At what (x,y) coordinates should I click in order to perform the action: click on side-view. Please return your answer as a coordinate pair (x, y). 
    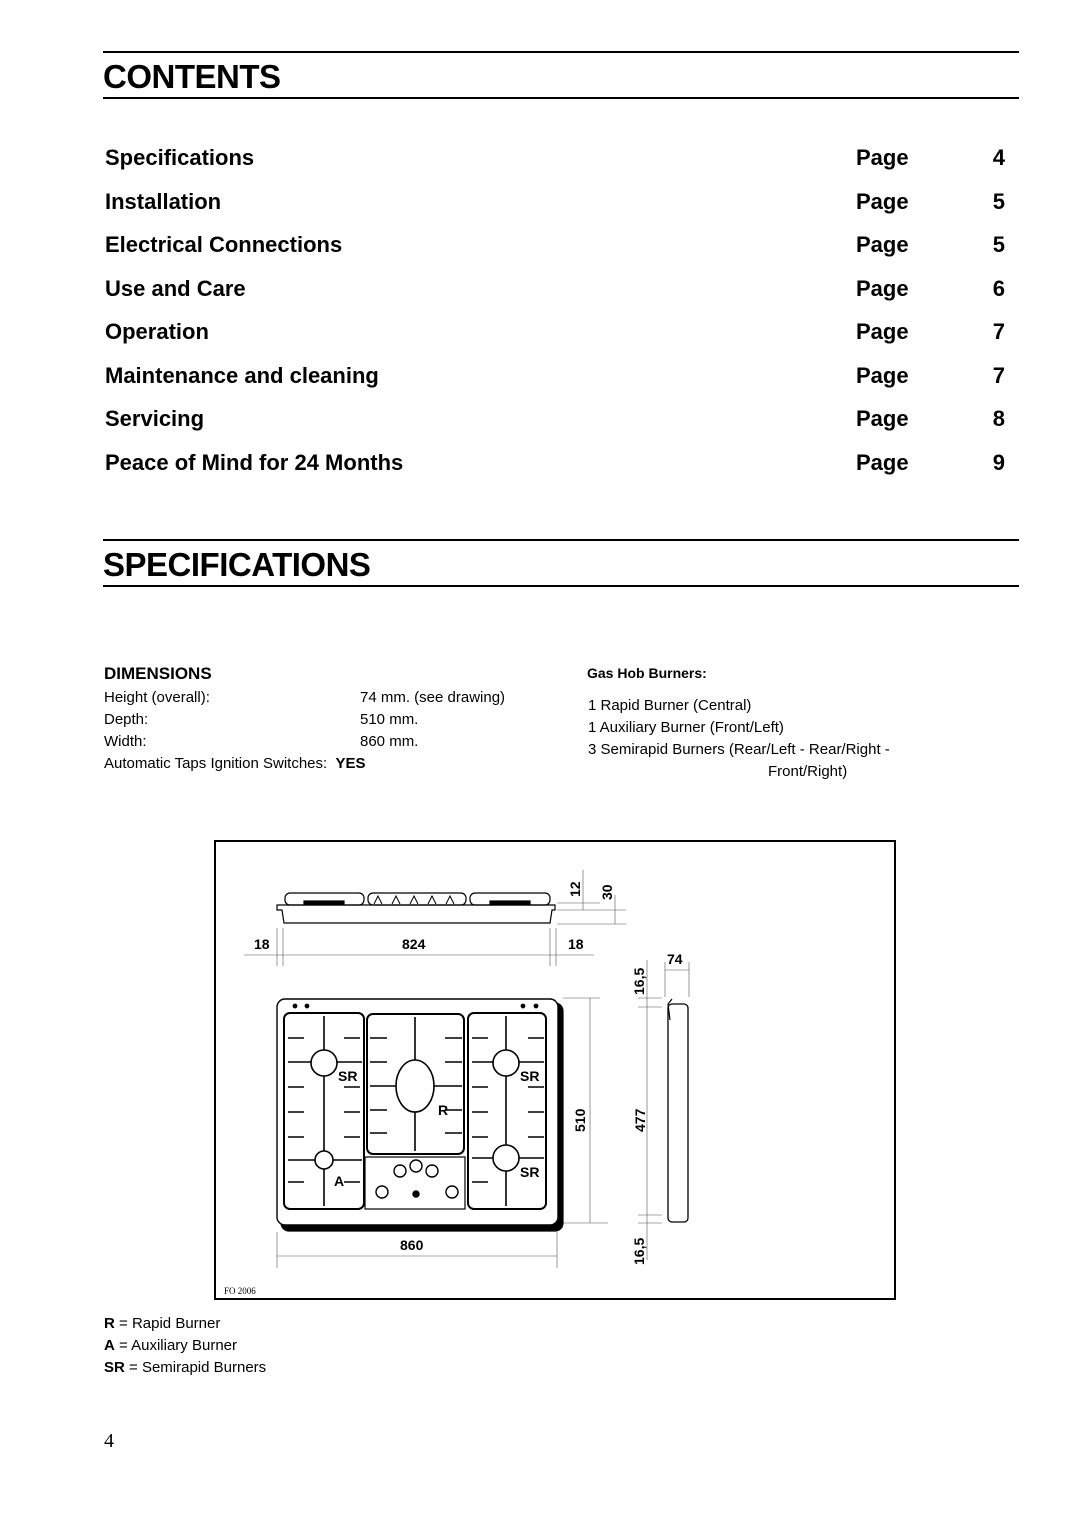
    Looking at the image, I should click on (416, 908).